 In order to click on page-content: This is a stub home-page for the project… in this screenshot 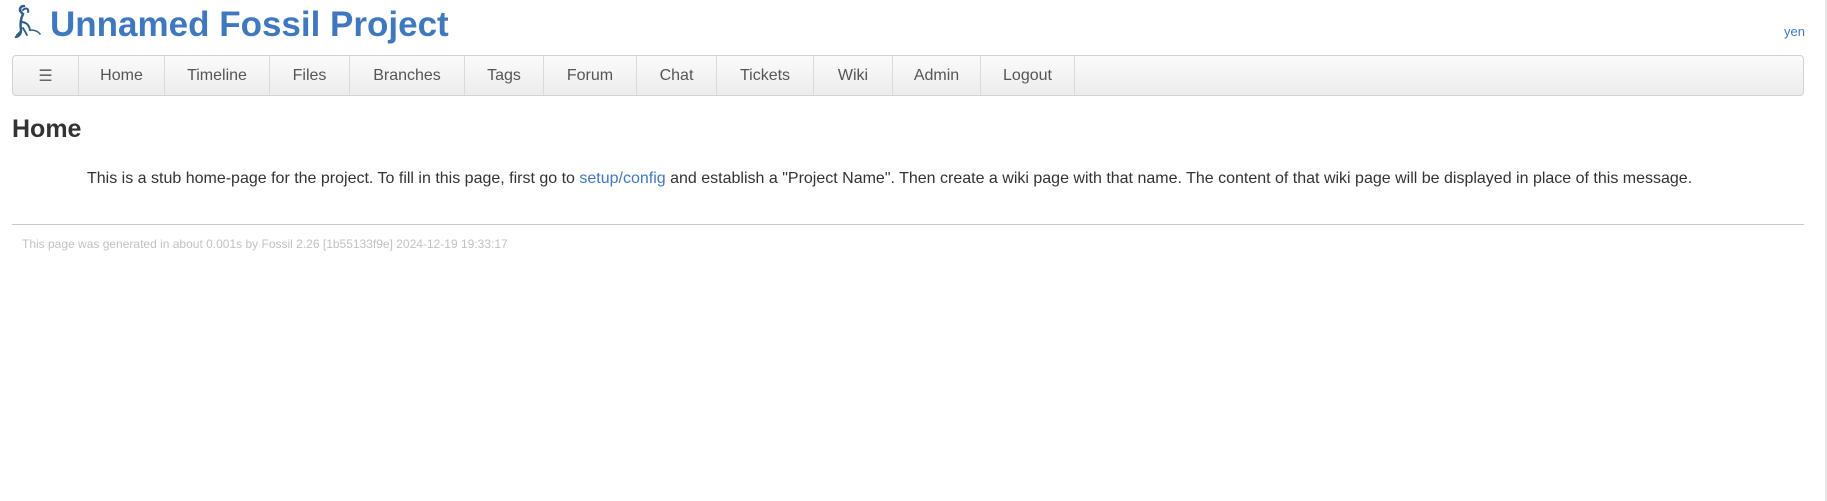, I will do `click(889, 179)`.